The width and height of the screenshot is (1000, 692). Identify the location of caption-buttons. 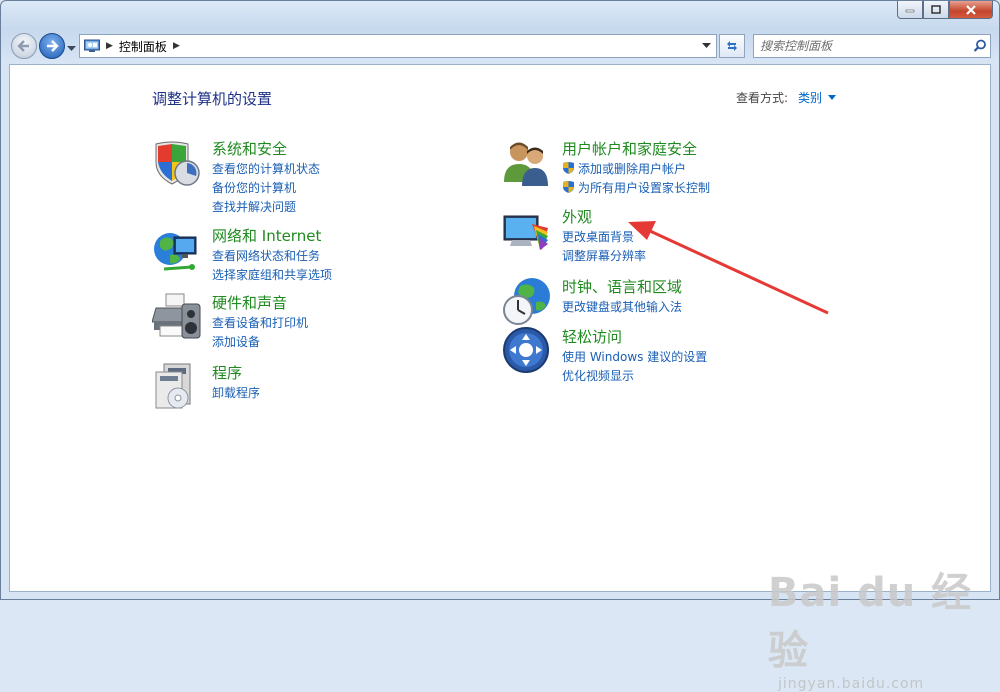
(945, 10).